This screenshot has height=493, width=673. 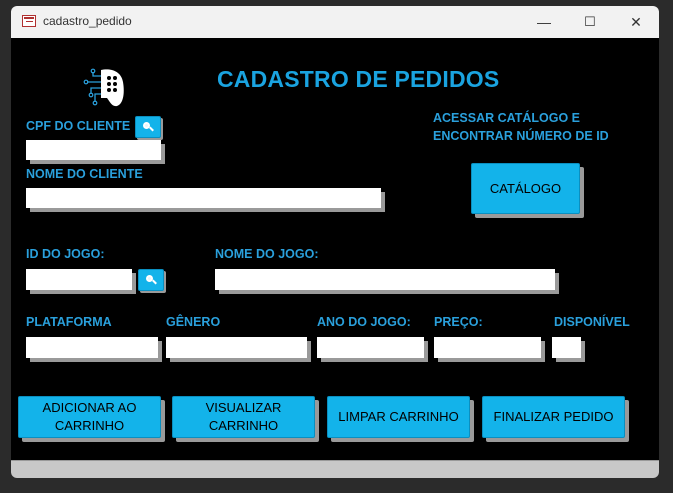 What do you see at coordinates (385, 279) in the screenshot?
I see `game-name-field` at bounding box center [385, 279].